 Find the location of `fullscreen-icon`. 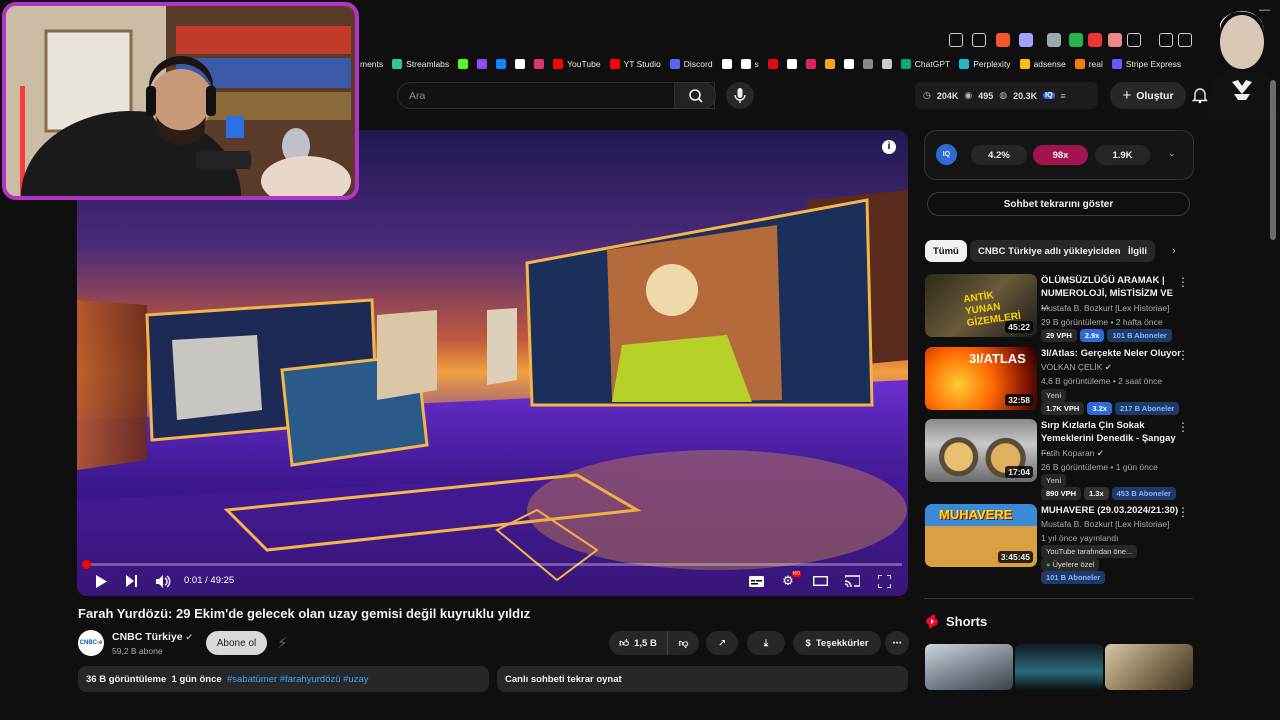

fullscreen-icon is located at coordinates (884, 581).